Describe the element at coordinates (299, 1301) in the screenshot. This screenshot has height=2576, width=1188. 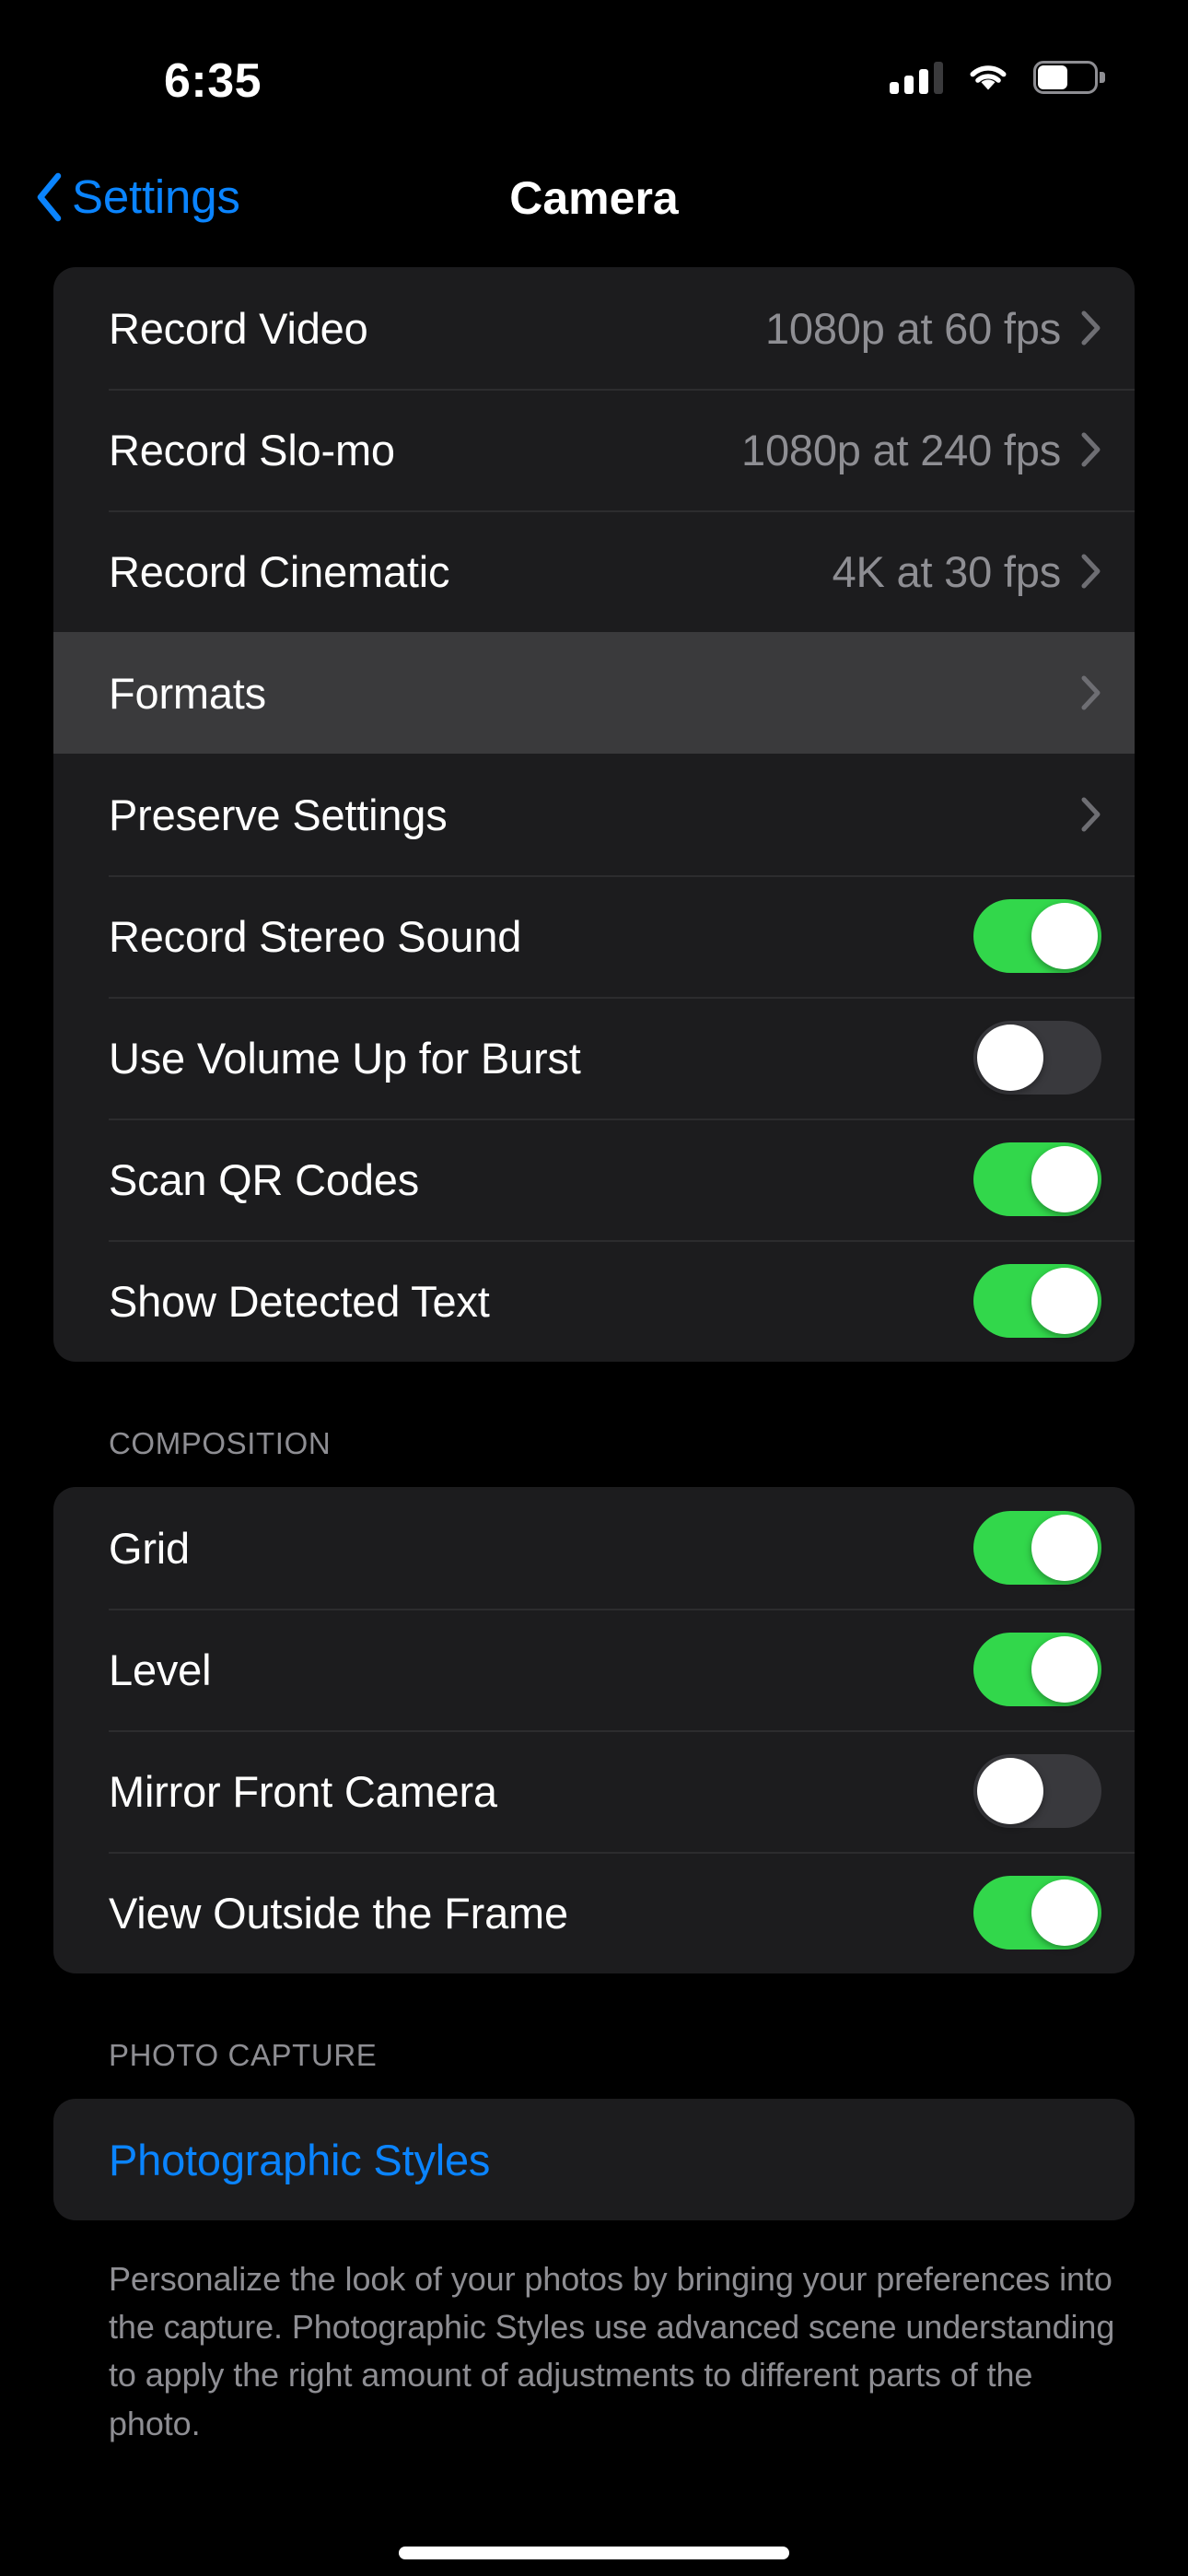
I see `row-show-detected-text-label: Show Detected Text` at that location.